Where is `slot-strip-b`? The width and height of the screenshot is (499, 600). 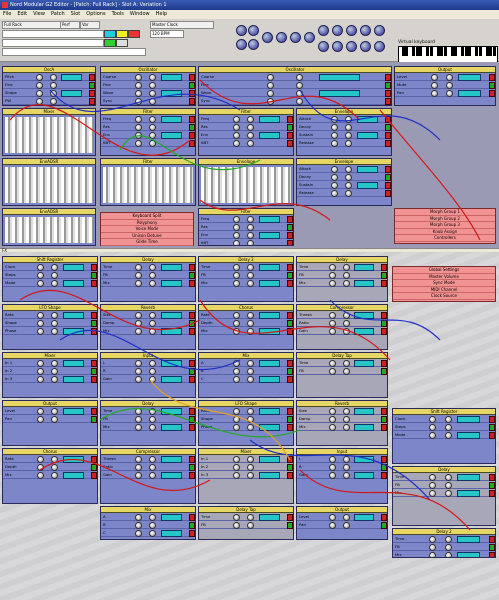
slot-strip-b is located at coordinates (53, 43).